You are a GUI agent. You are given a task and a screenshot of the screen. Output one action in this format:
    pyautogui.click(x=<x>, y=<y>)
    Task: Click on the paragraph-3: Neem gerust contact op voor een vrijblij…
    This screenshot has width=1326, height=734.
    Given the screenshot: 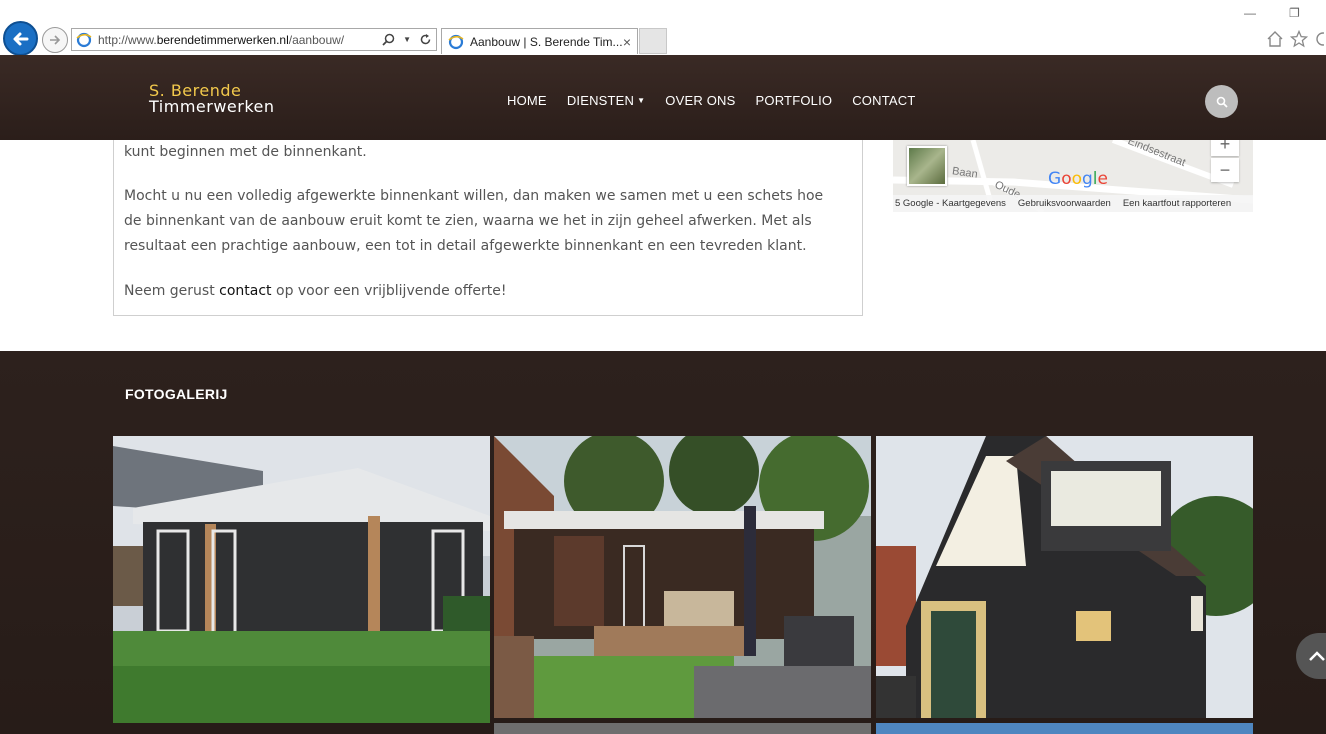 What is the action you would take?
    pyautogui.click(x=315, y=291)
    